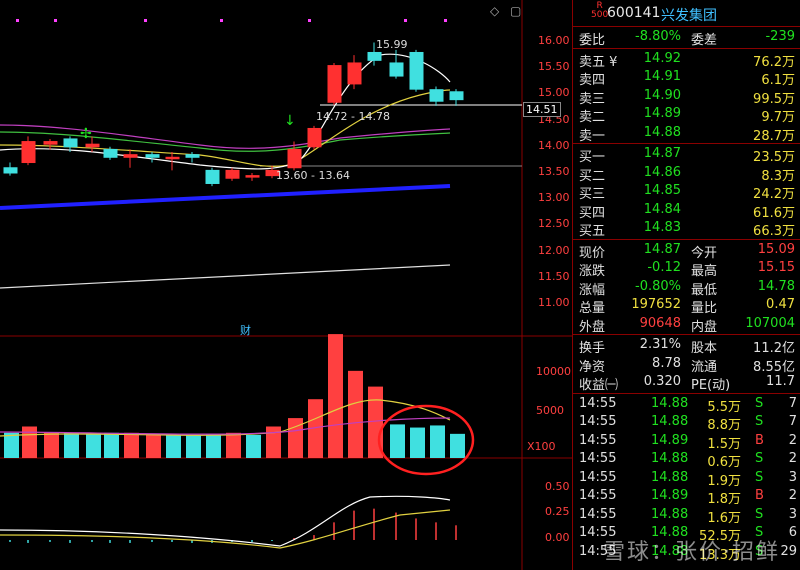 The image size is (800, 570). I want to click on tick-price: 14.88, so click(670, 421).